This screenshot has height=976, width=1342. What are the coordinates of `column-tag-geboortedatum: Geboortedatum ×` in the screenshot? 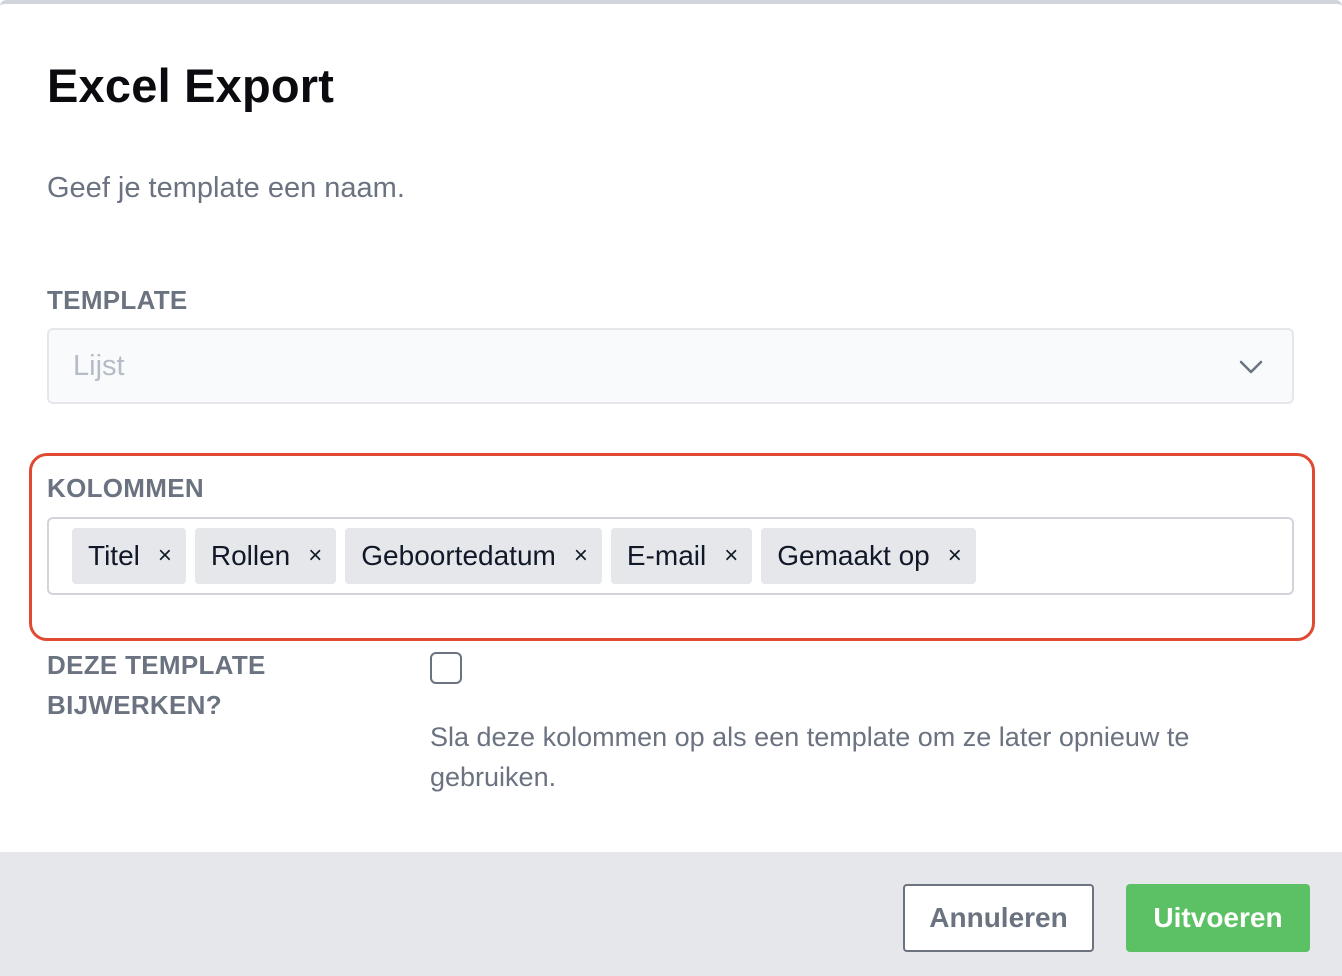 It's located at (473, 556).